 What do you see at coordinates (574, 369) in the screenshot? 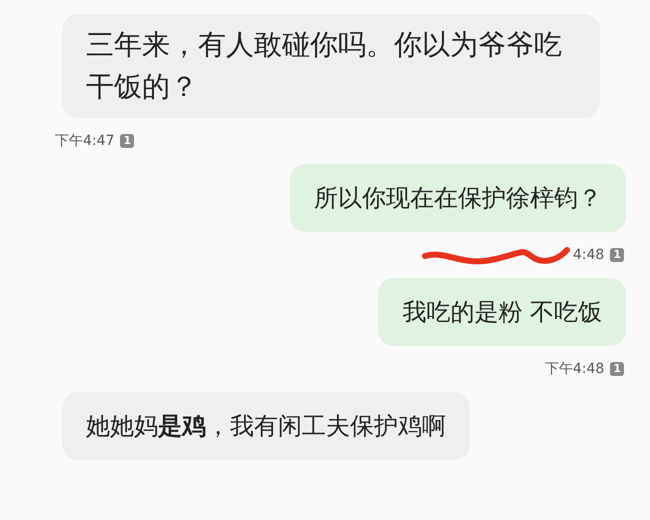
I see `timestamp: 下午4:48` at bounding box center [574, 369].